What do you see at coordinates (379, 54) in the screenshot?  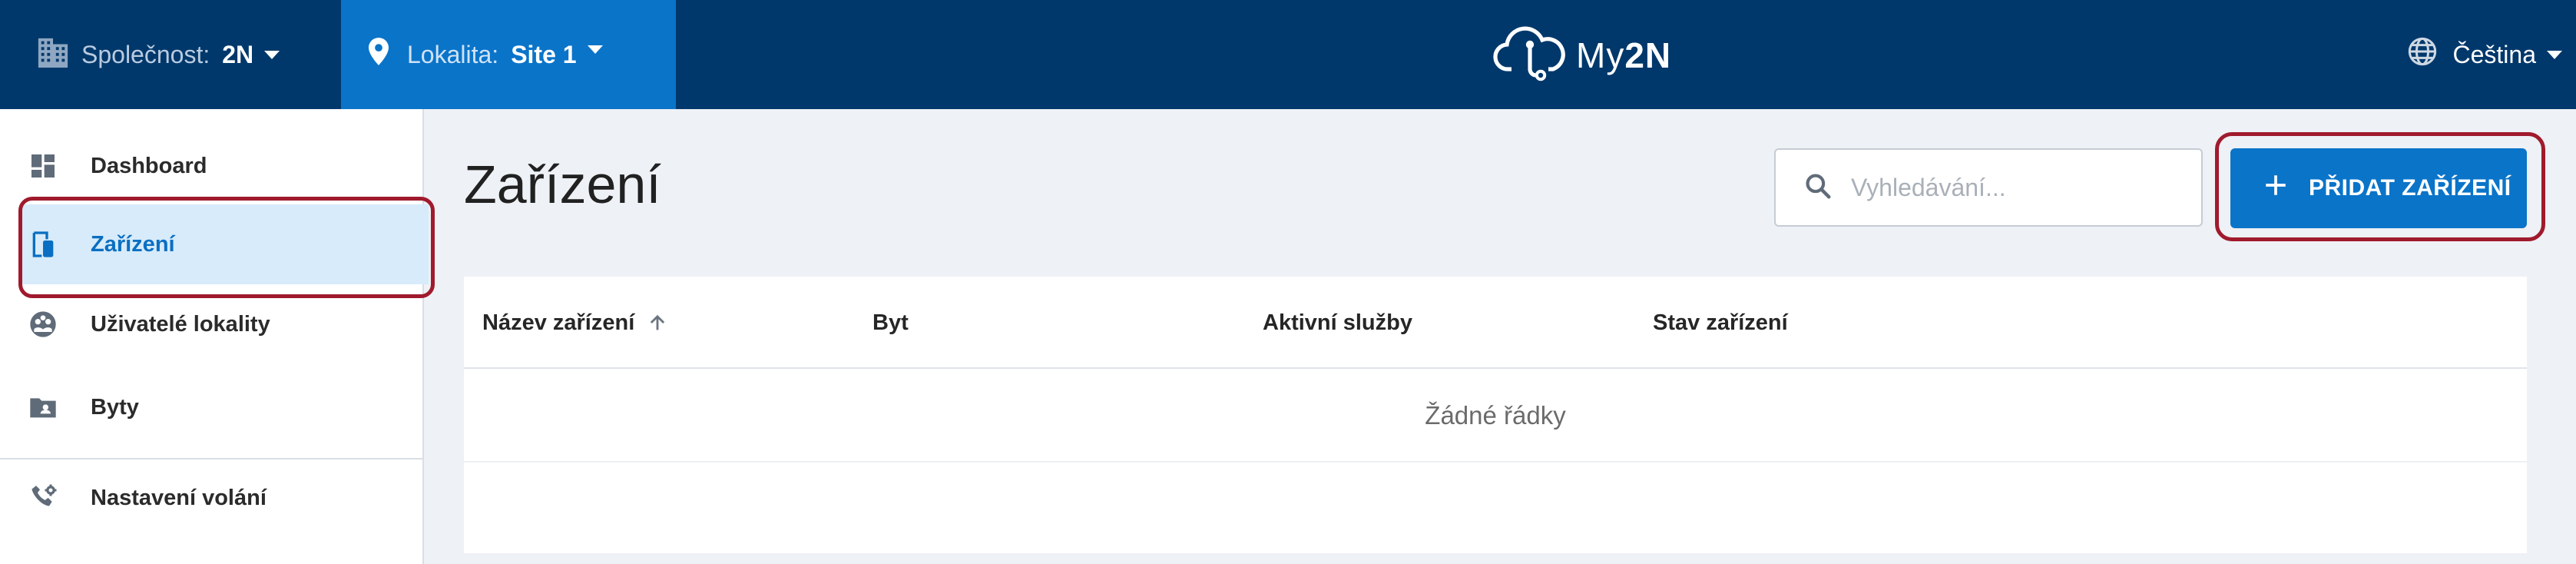 I see `location-pin-icon` at bounding box center [379, 54].